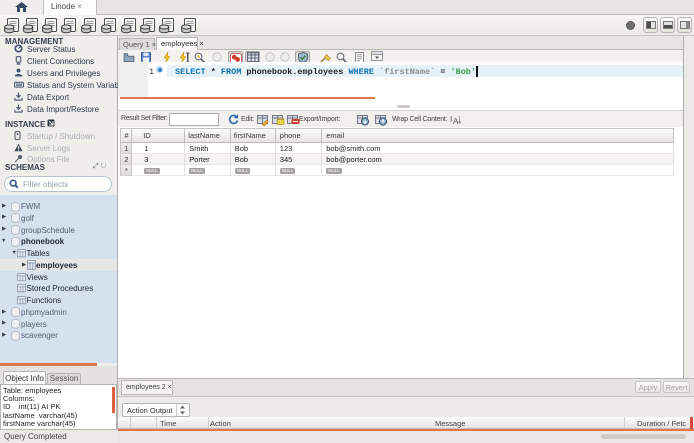 Image resolution: width=694 pixels, height=443 pixels. Describe the element at coordinates (451, 119) in the screenshot. I see `svg-text: I` at that location.